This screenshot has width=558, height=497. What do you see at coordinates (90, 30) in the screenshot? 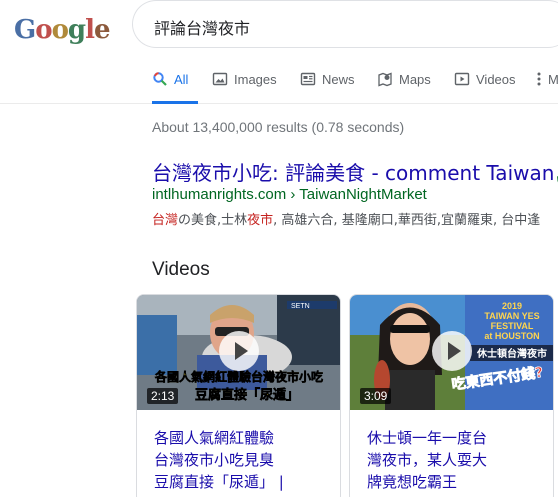
I see `logo-letter: l` at bounding box center [90, 30].